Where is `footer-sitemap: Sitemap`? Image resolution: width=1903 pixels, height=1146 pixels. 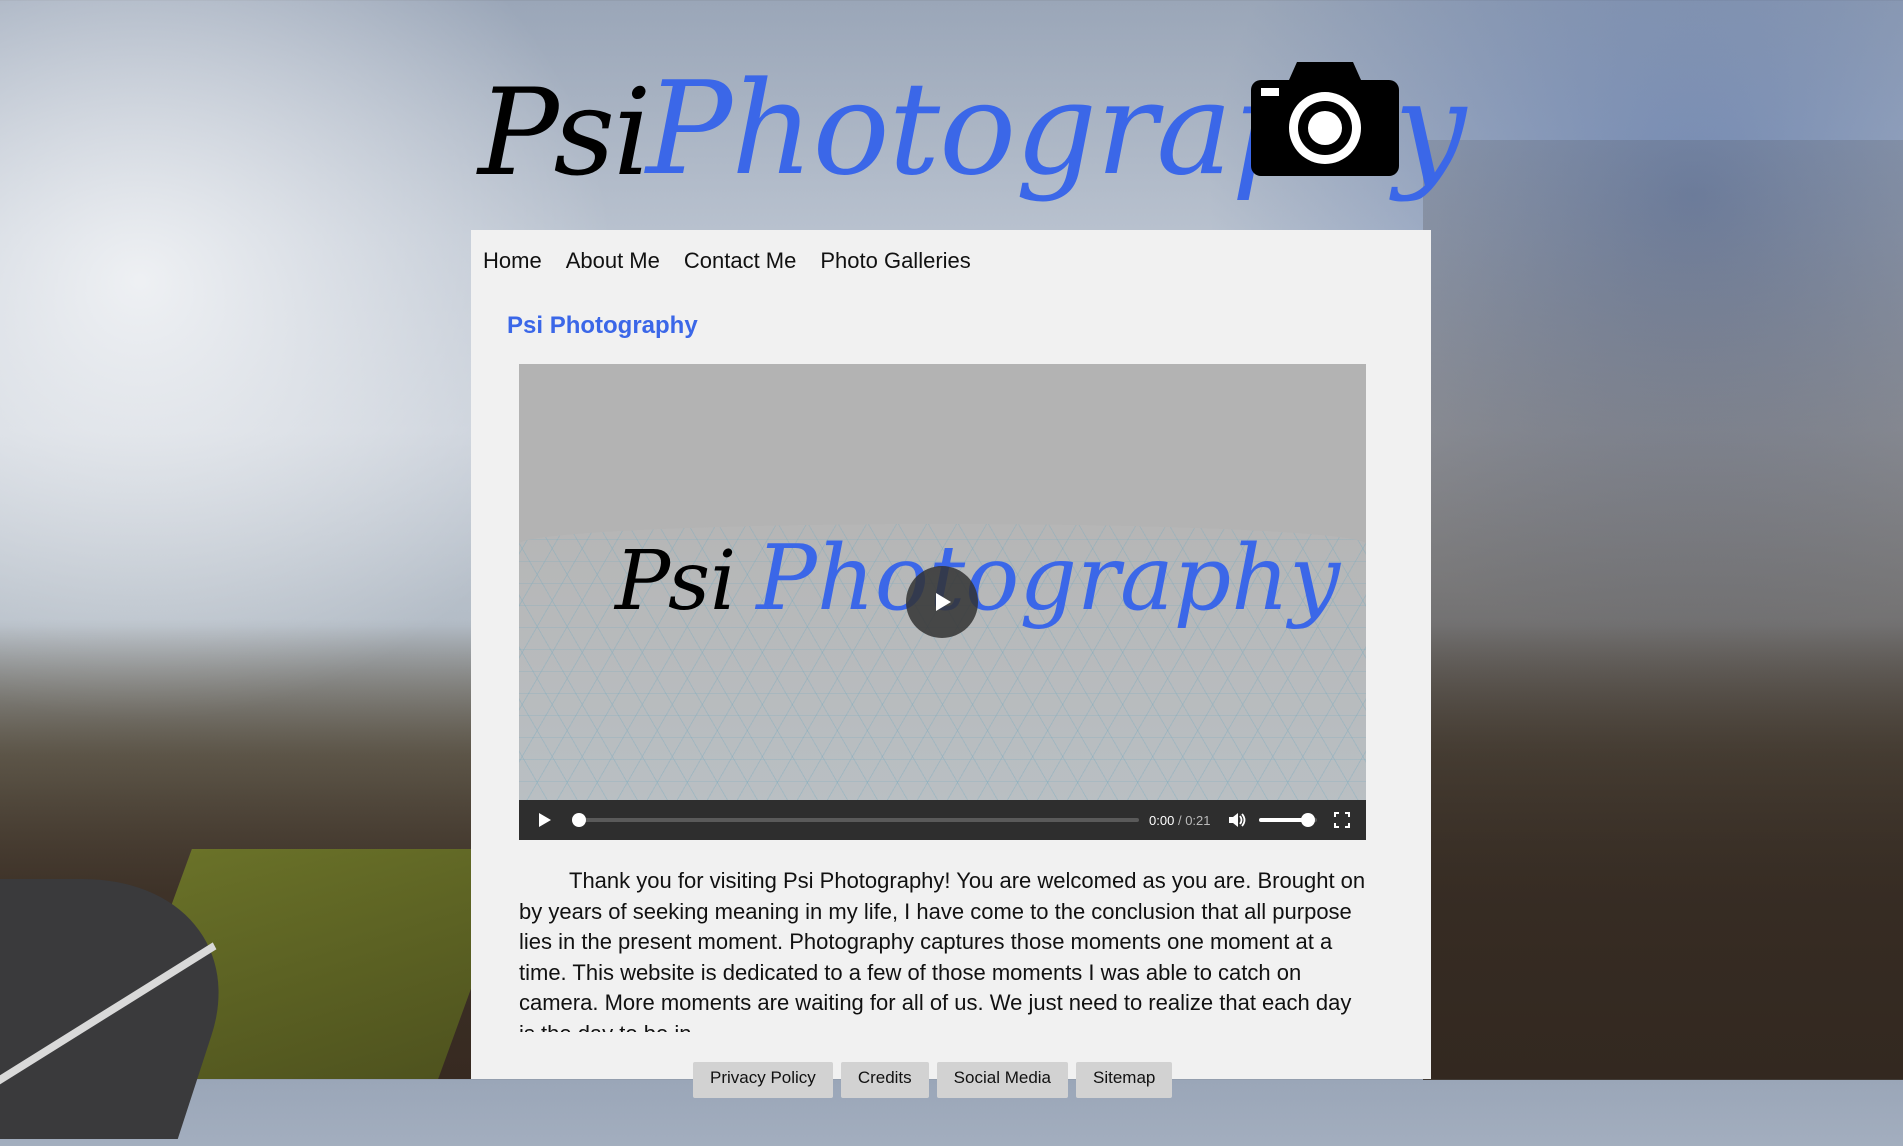 footer-sitemap: Sitemap is located at coordinates (1124, 1080).